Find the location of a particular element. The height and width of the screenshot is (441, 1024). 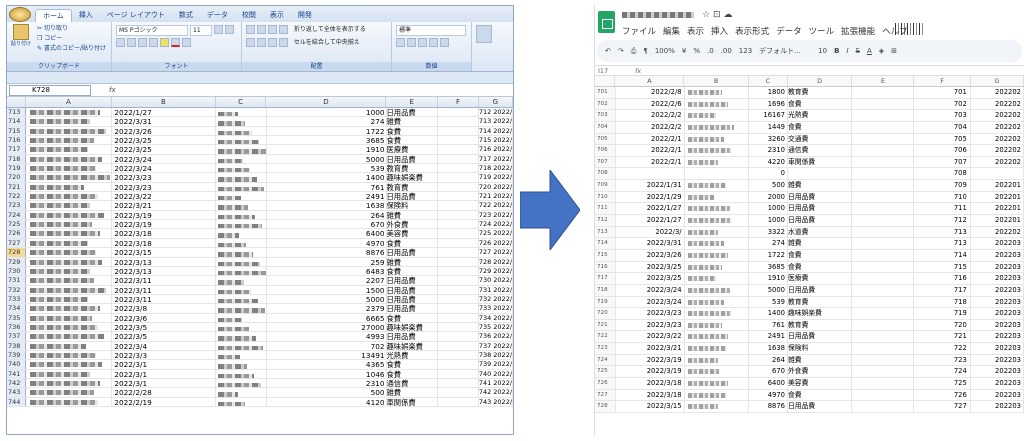

row-number: 709 is located at coordinates (605, 185).